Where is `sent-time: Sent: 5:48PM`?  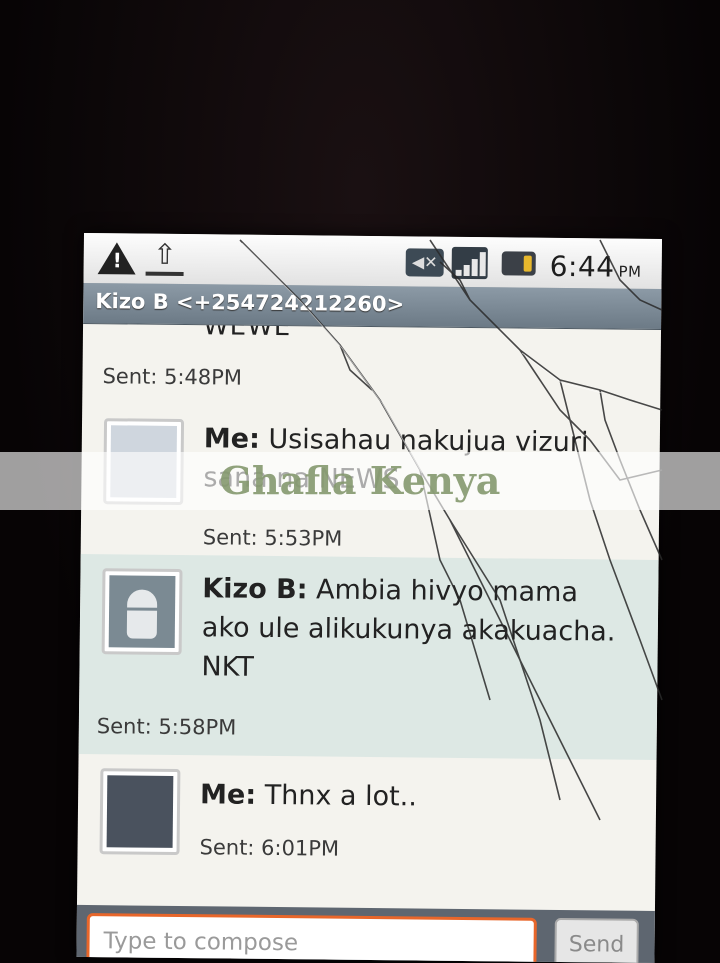
sent-time: Sent: 5:48PM is located at coordinates (172, 377).